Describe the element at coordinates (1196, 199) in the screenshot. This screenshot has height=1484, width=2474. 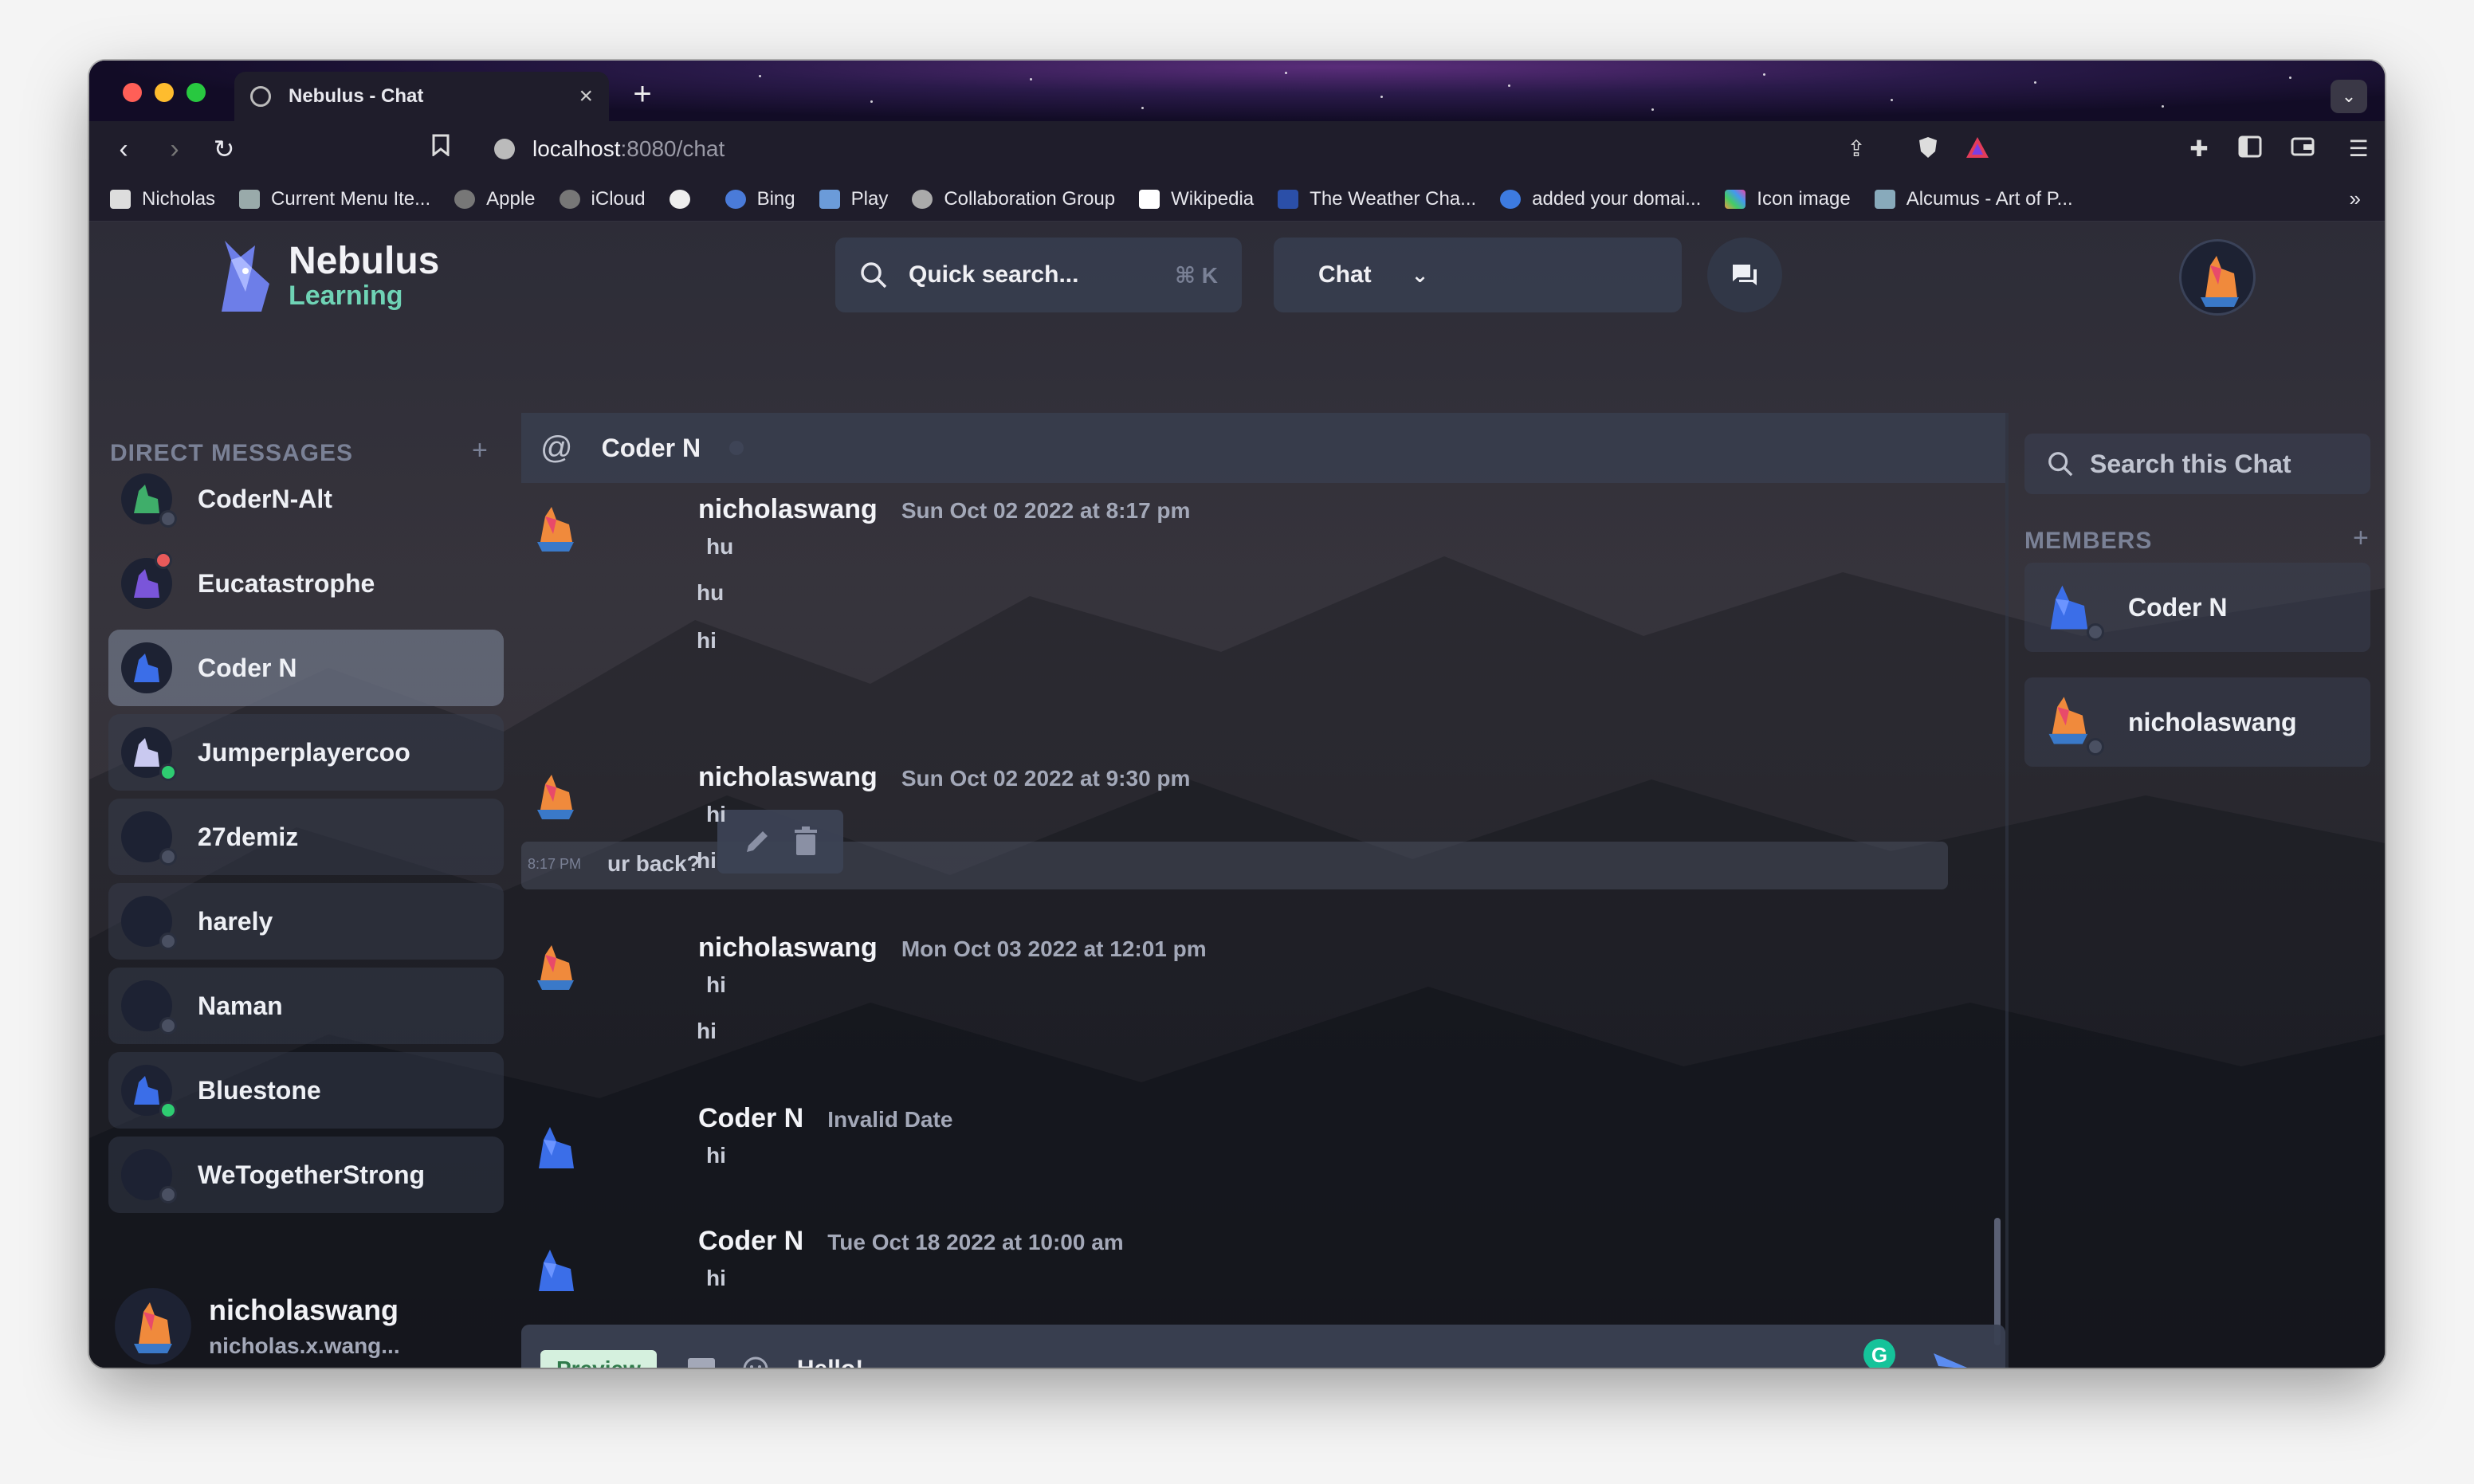
I see `bookmark-item: Wikipedia` at that location.